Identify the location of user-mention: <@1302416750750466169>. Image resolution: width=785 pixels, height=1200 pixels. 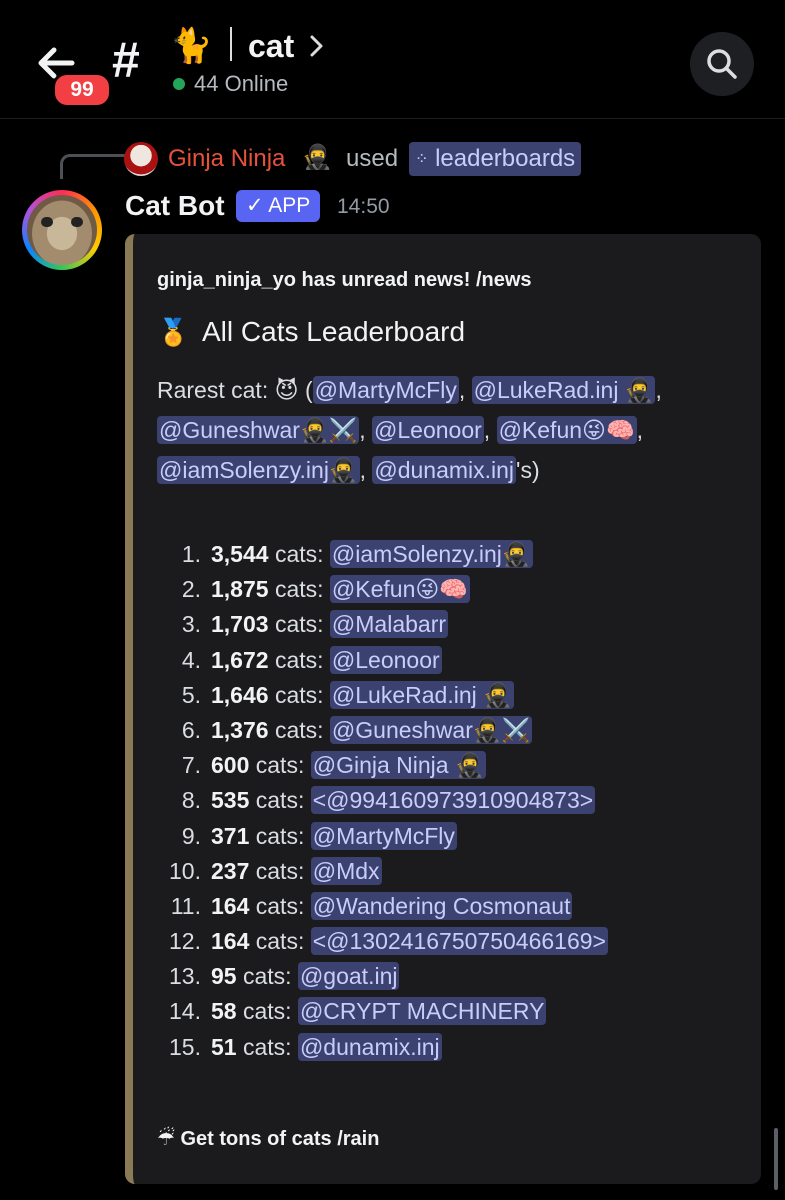
(459, 941).